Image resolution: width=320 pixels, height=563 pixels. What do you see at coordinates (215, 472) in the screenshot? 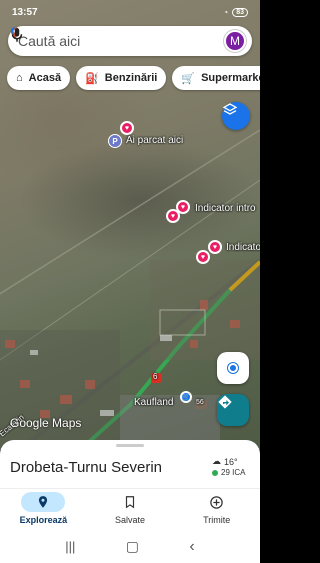
I see `air-quality-dot-icon` at bounding box center [215, 472].